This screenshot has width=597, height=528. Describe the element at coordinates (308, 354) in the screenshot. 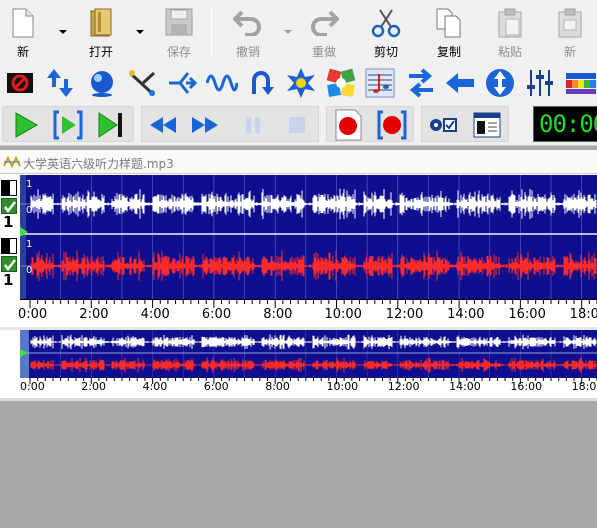

I see `overview-waveform` at that location.